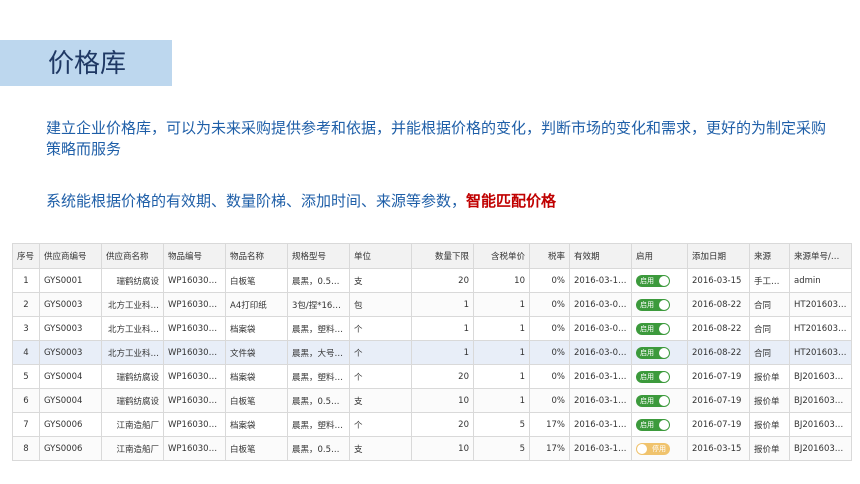 The height and width of the screenshot is (484, 860). I want to click on column-header: 税率, so click(549, 256).